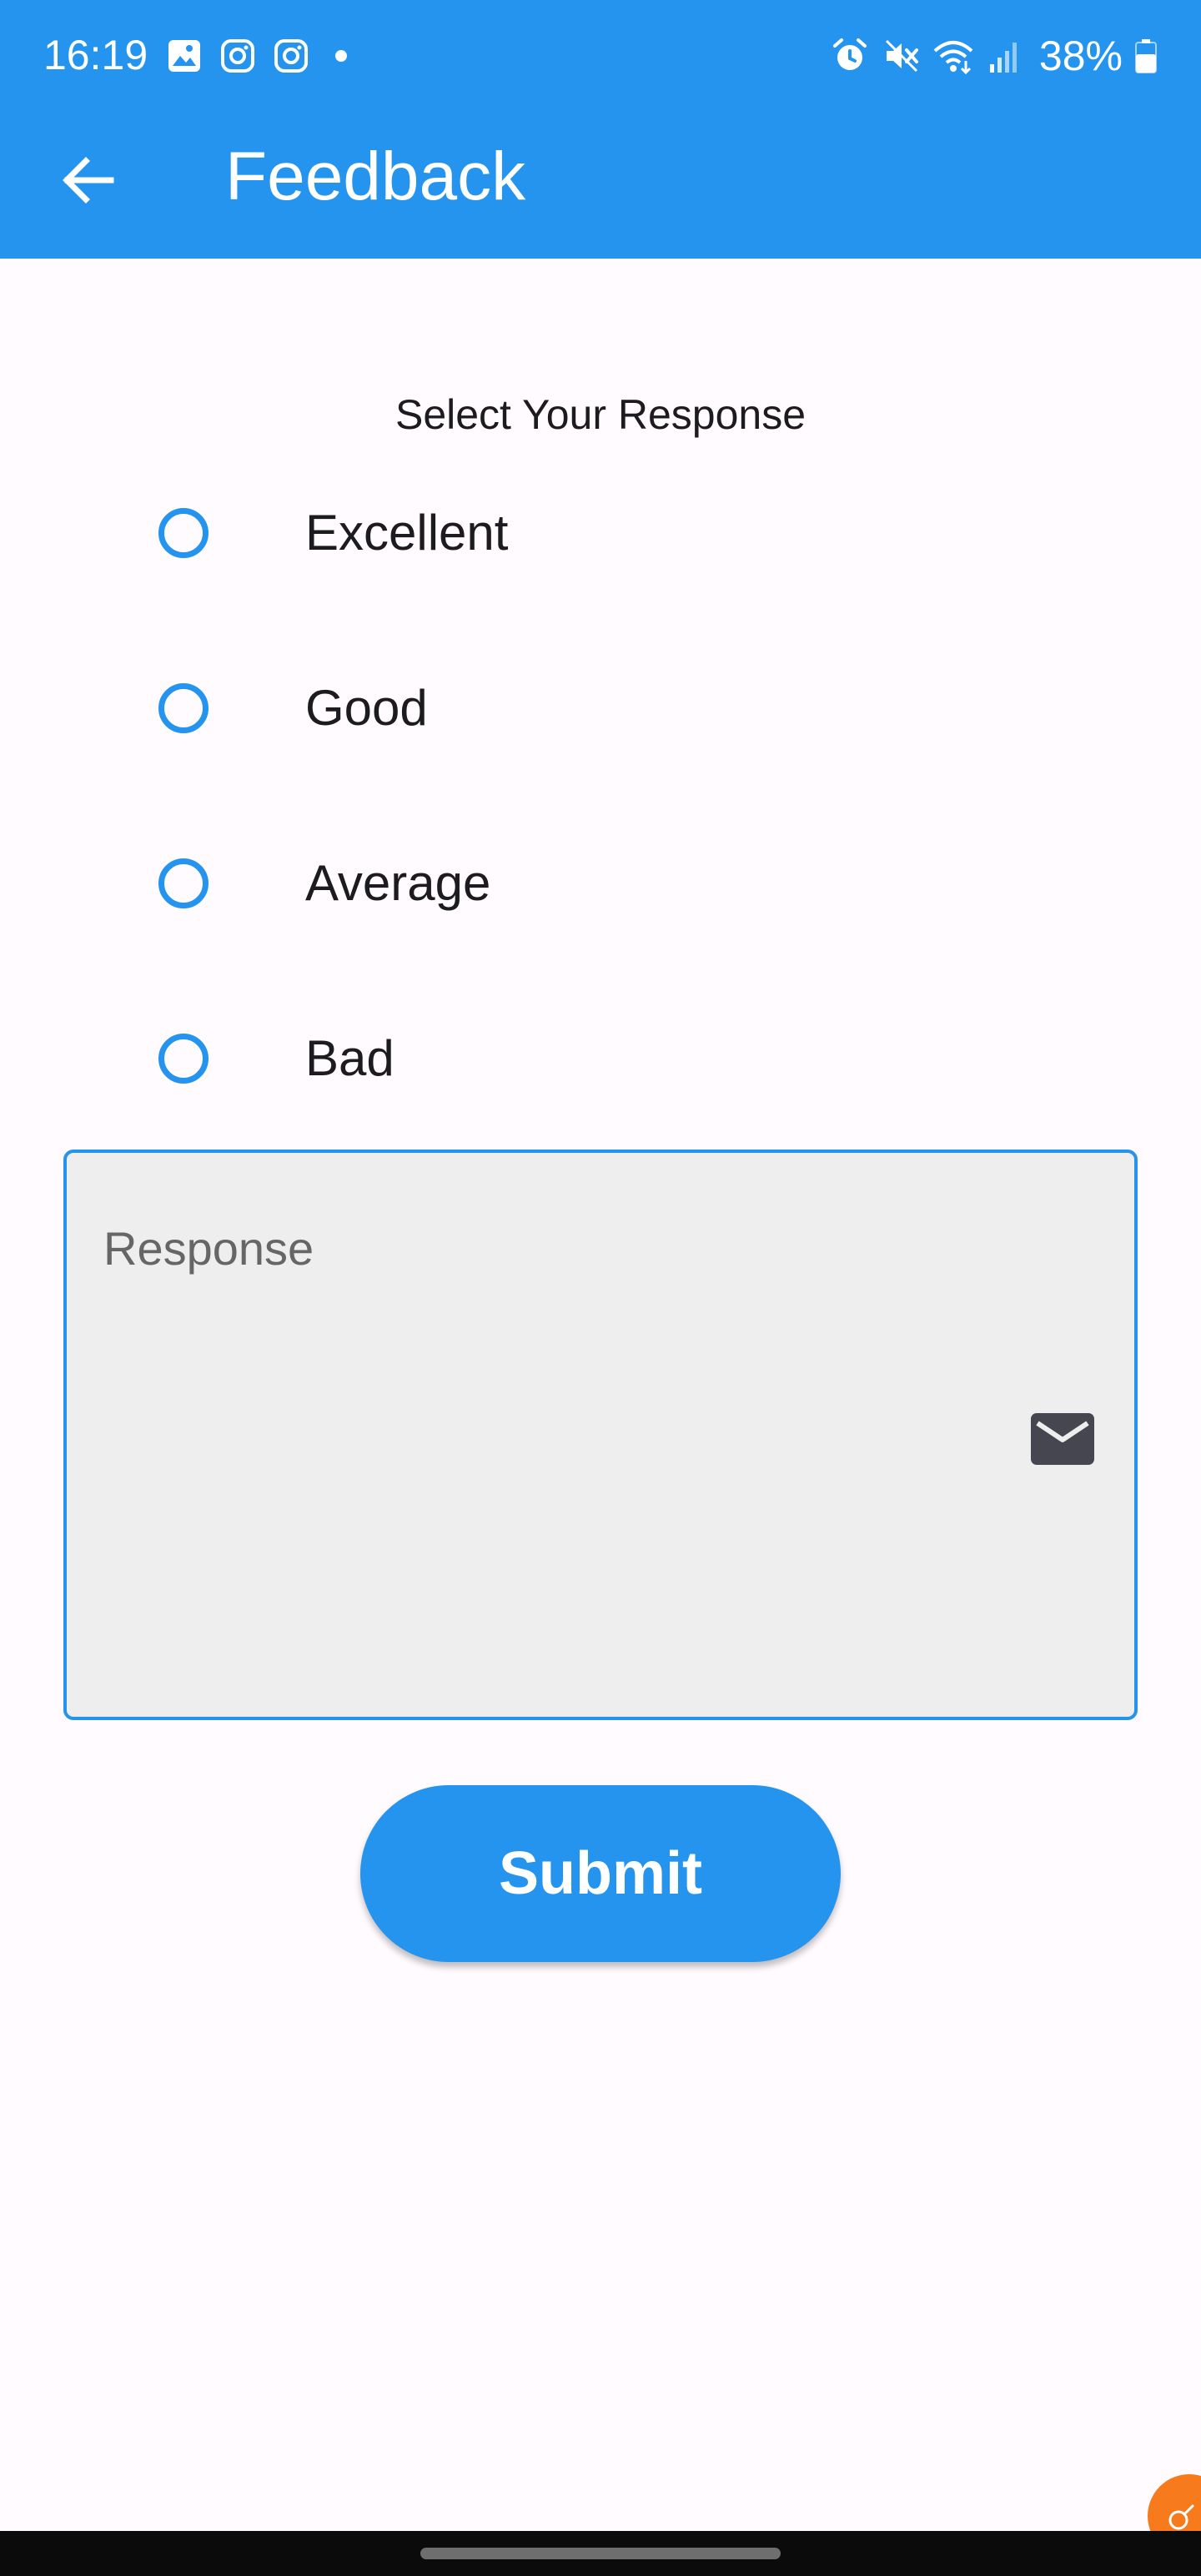 The width and height of the screenshot is (1201, 2576). I want to click on arrow-back-icon, so click(89, 180).